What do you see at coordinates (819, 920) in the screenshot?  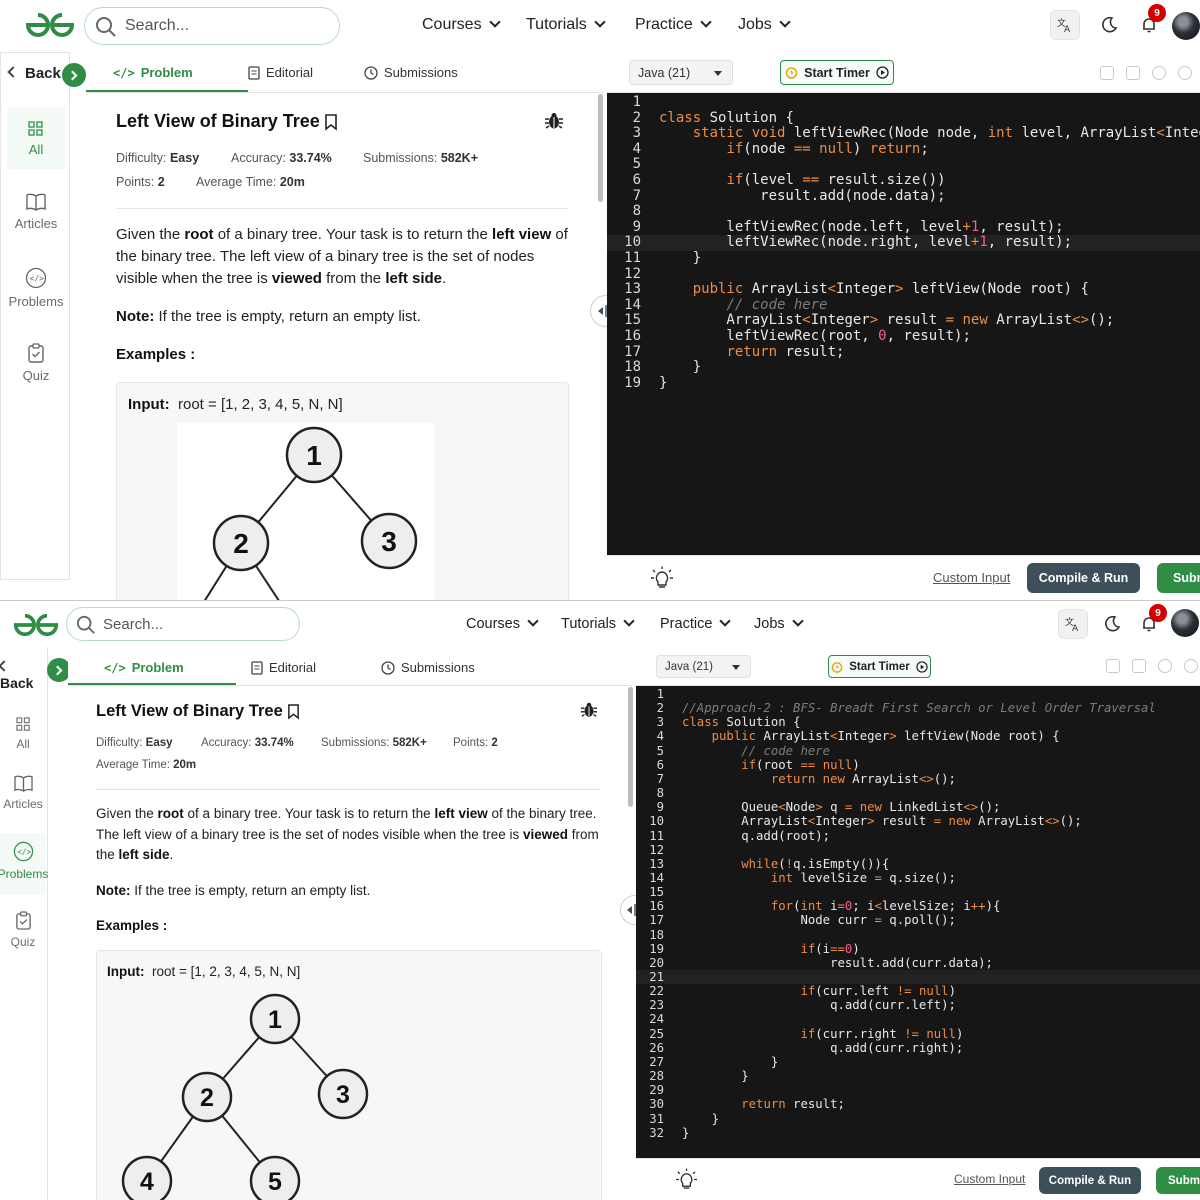 I see `code-line: Node curr = q.poll();` at bounding box center [819, 920].